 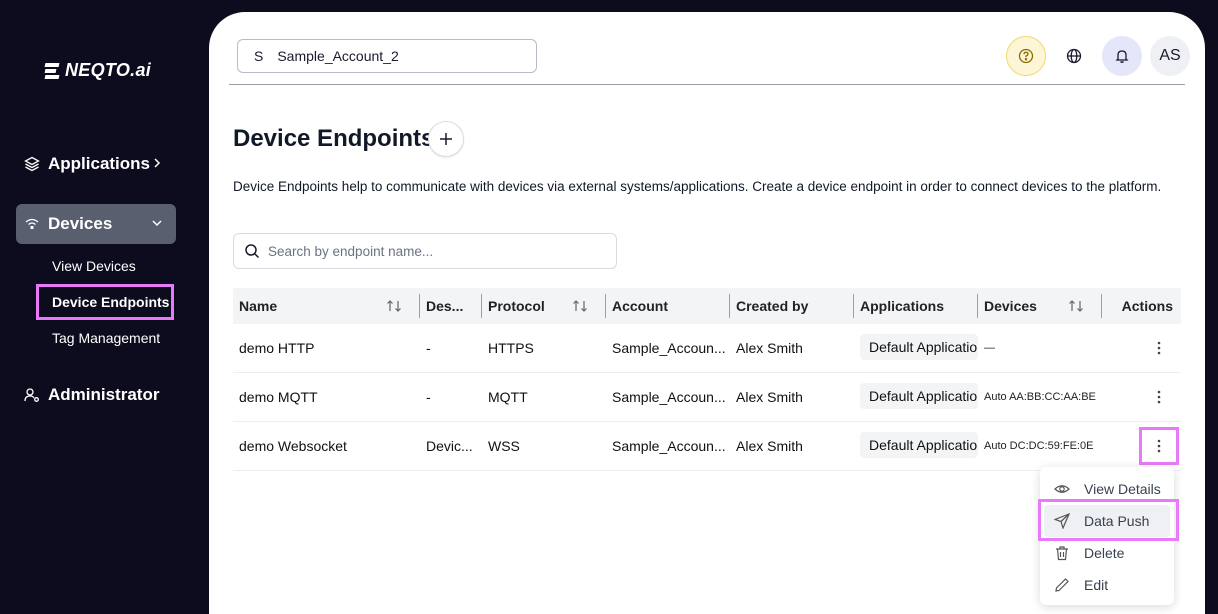 I want to click on column-header-devices: Devices, so click(x=1040, y=306).